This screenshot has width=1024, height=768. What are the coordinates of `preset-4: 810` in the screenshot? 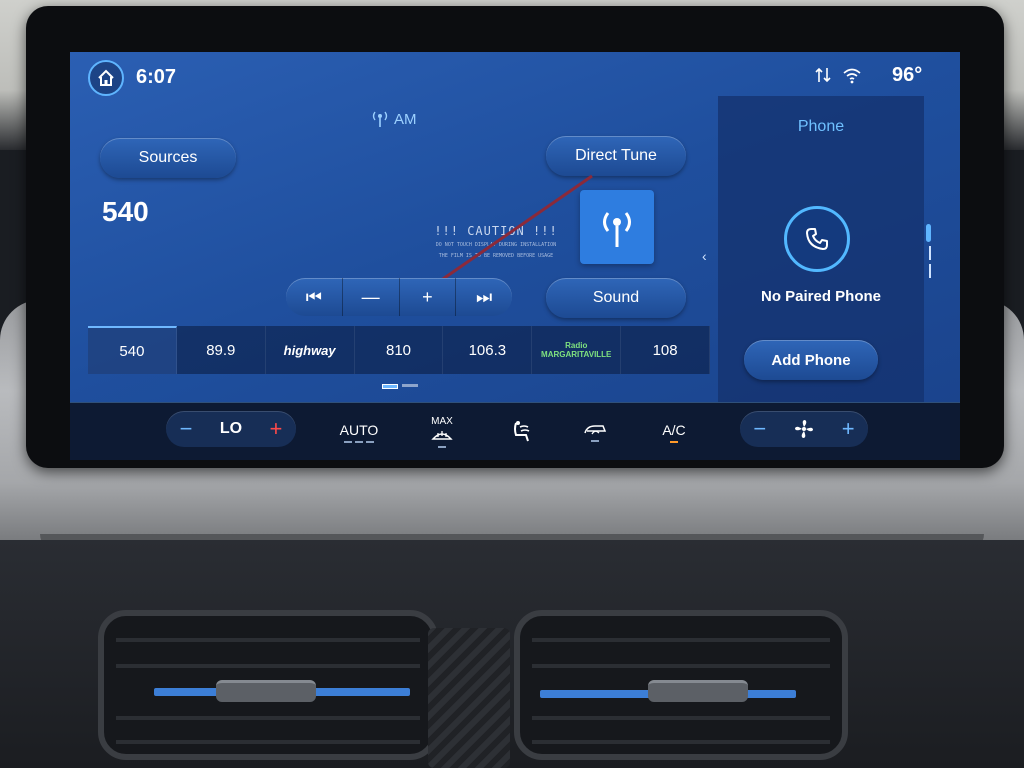 It's located at (399, 350).